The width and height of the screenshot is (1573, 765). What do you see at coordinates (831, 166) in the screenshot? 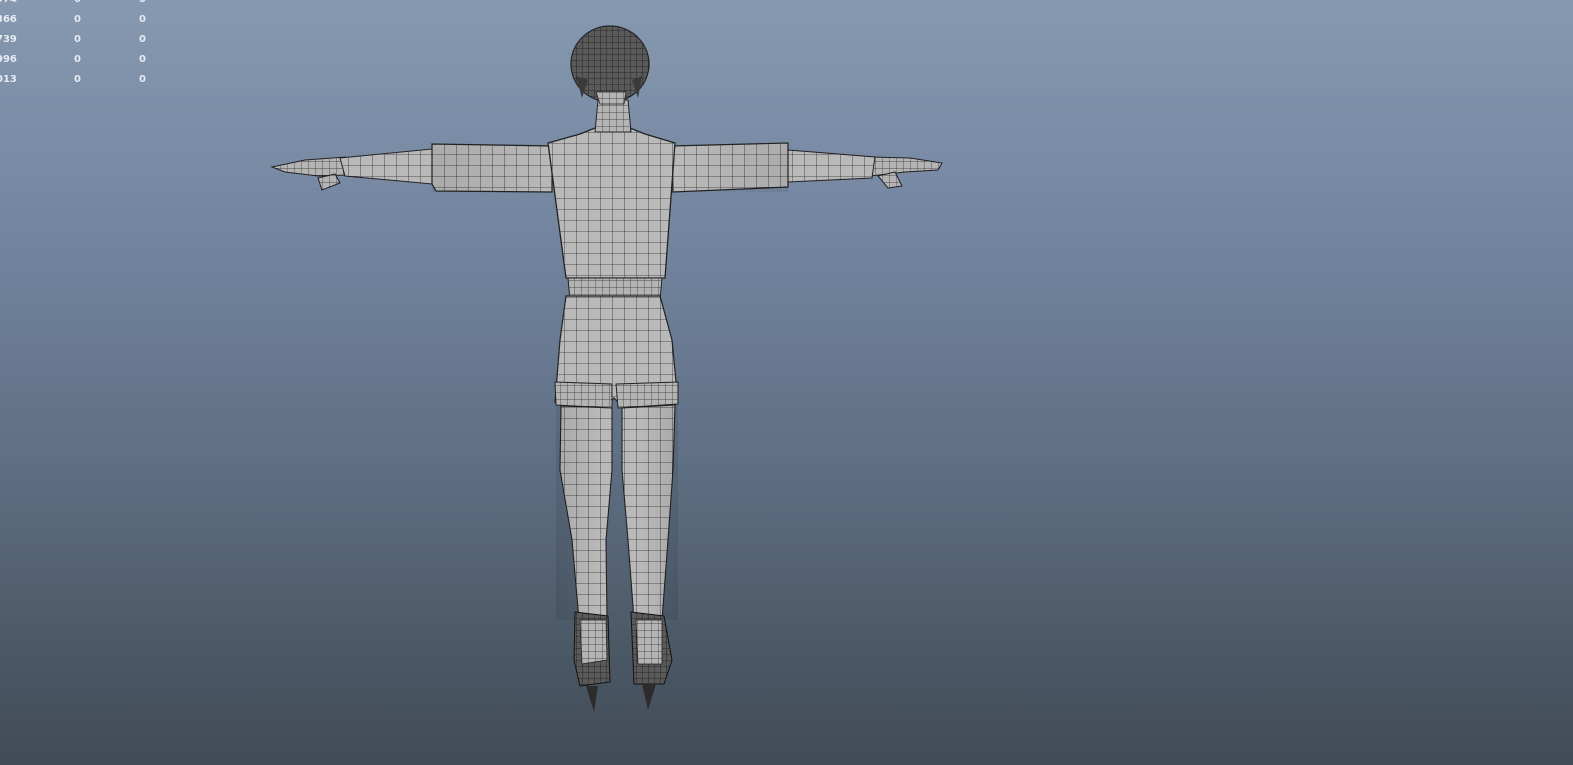
I see `right-forearm` at bounding box center [831, 166].